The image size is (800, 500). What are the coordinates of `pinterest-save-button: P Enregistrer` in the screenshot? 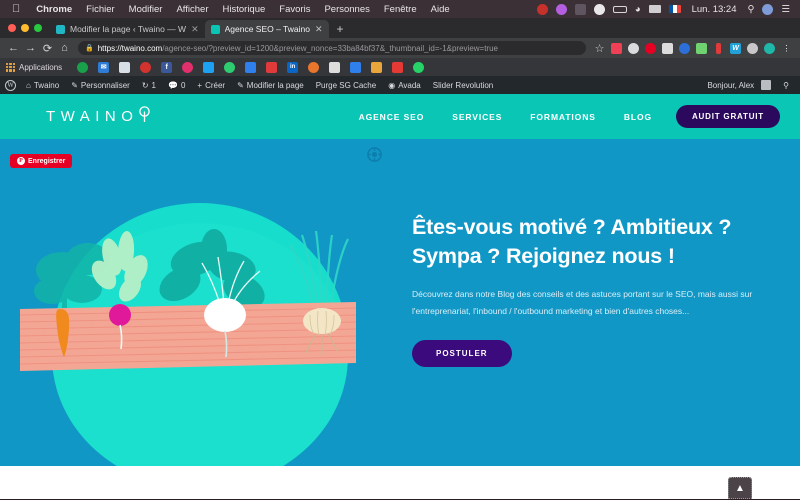 It's located at (41, 161).